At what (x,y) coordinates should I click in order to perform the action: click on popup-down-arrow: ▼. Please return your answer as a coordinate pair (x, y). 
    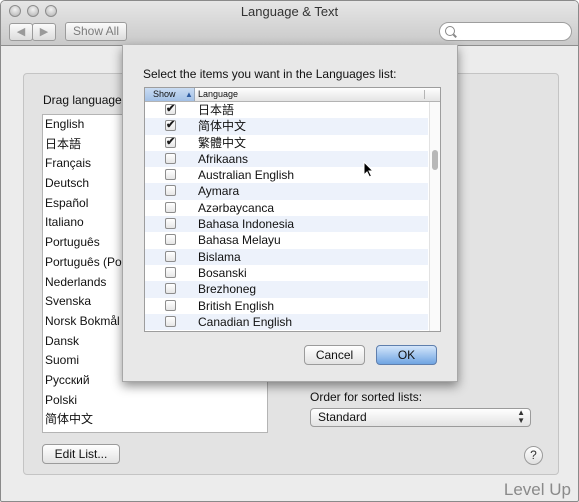
    Looking at the image, I should click on (521, 420).